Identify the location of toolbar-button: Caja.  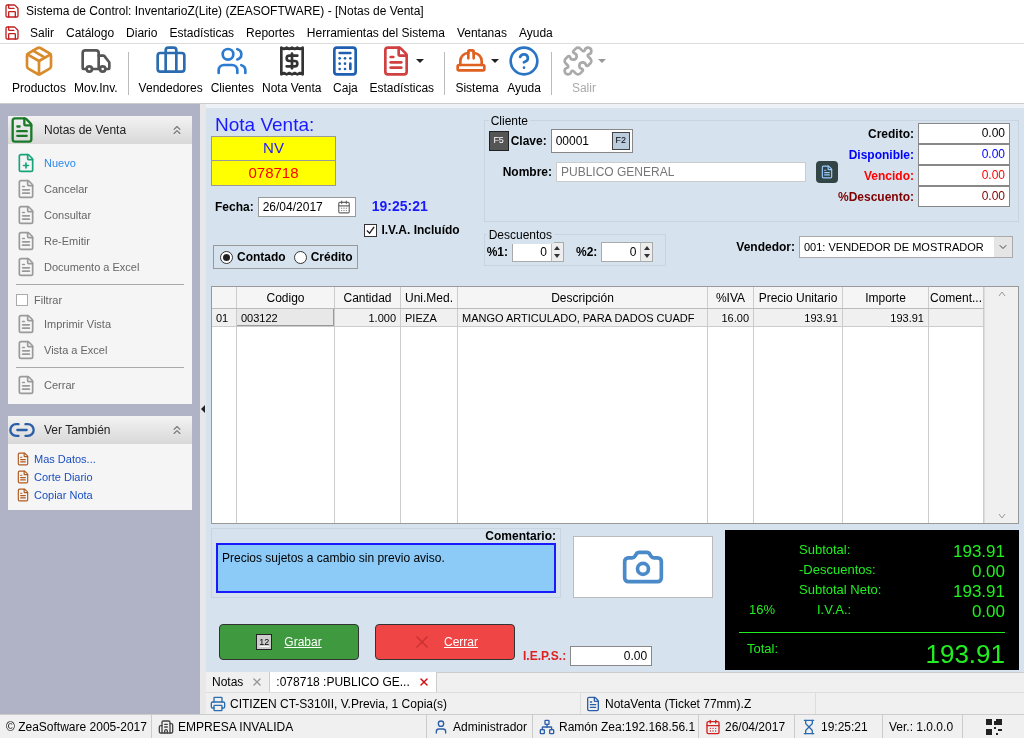
(345, 73).